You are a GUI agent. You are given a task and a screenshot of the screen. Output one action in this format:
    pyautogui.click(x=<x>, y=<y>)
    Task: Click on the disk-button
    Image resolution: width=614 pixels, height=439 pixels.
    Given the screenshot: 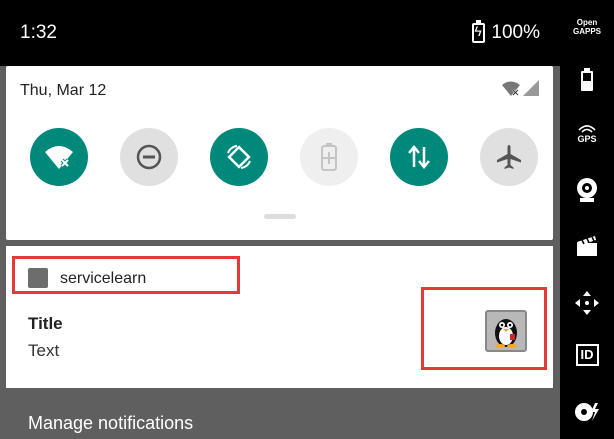 What is the action you would take?
    pyautogui.click(x=587, y=412)
    